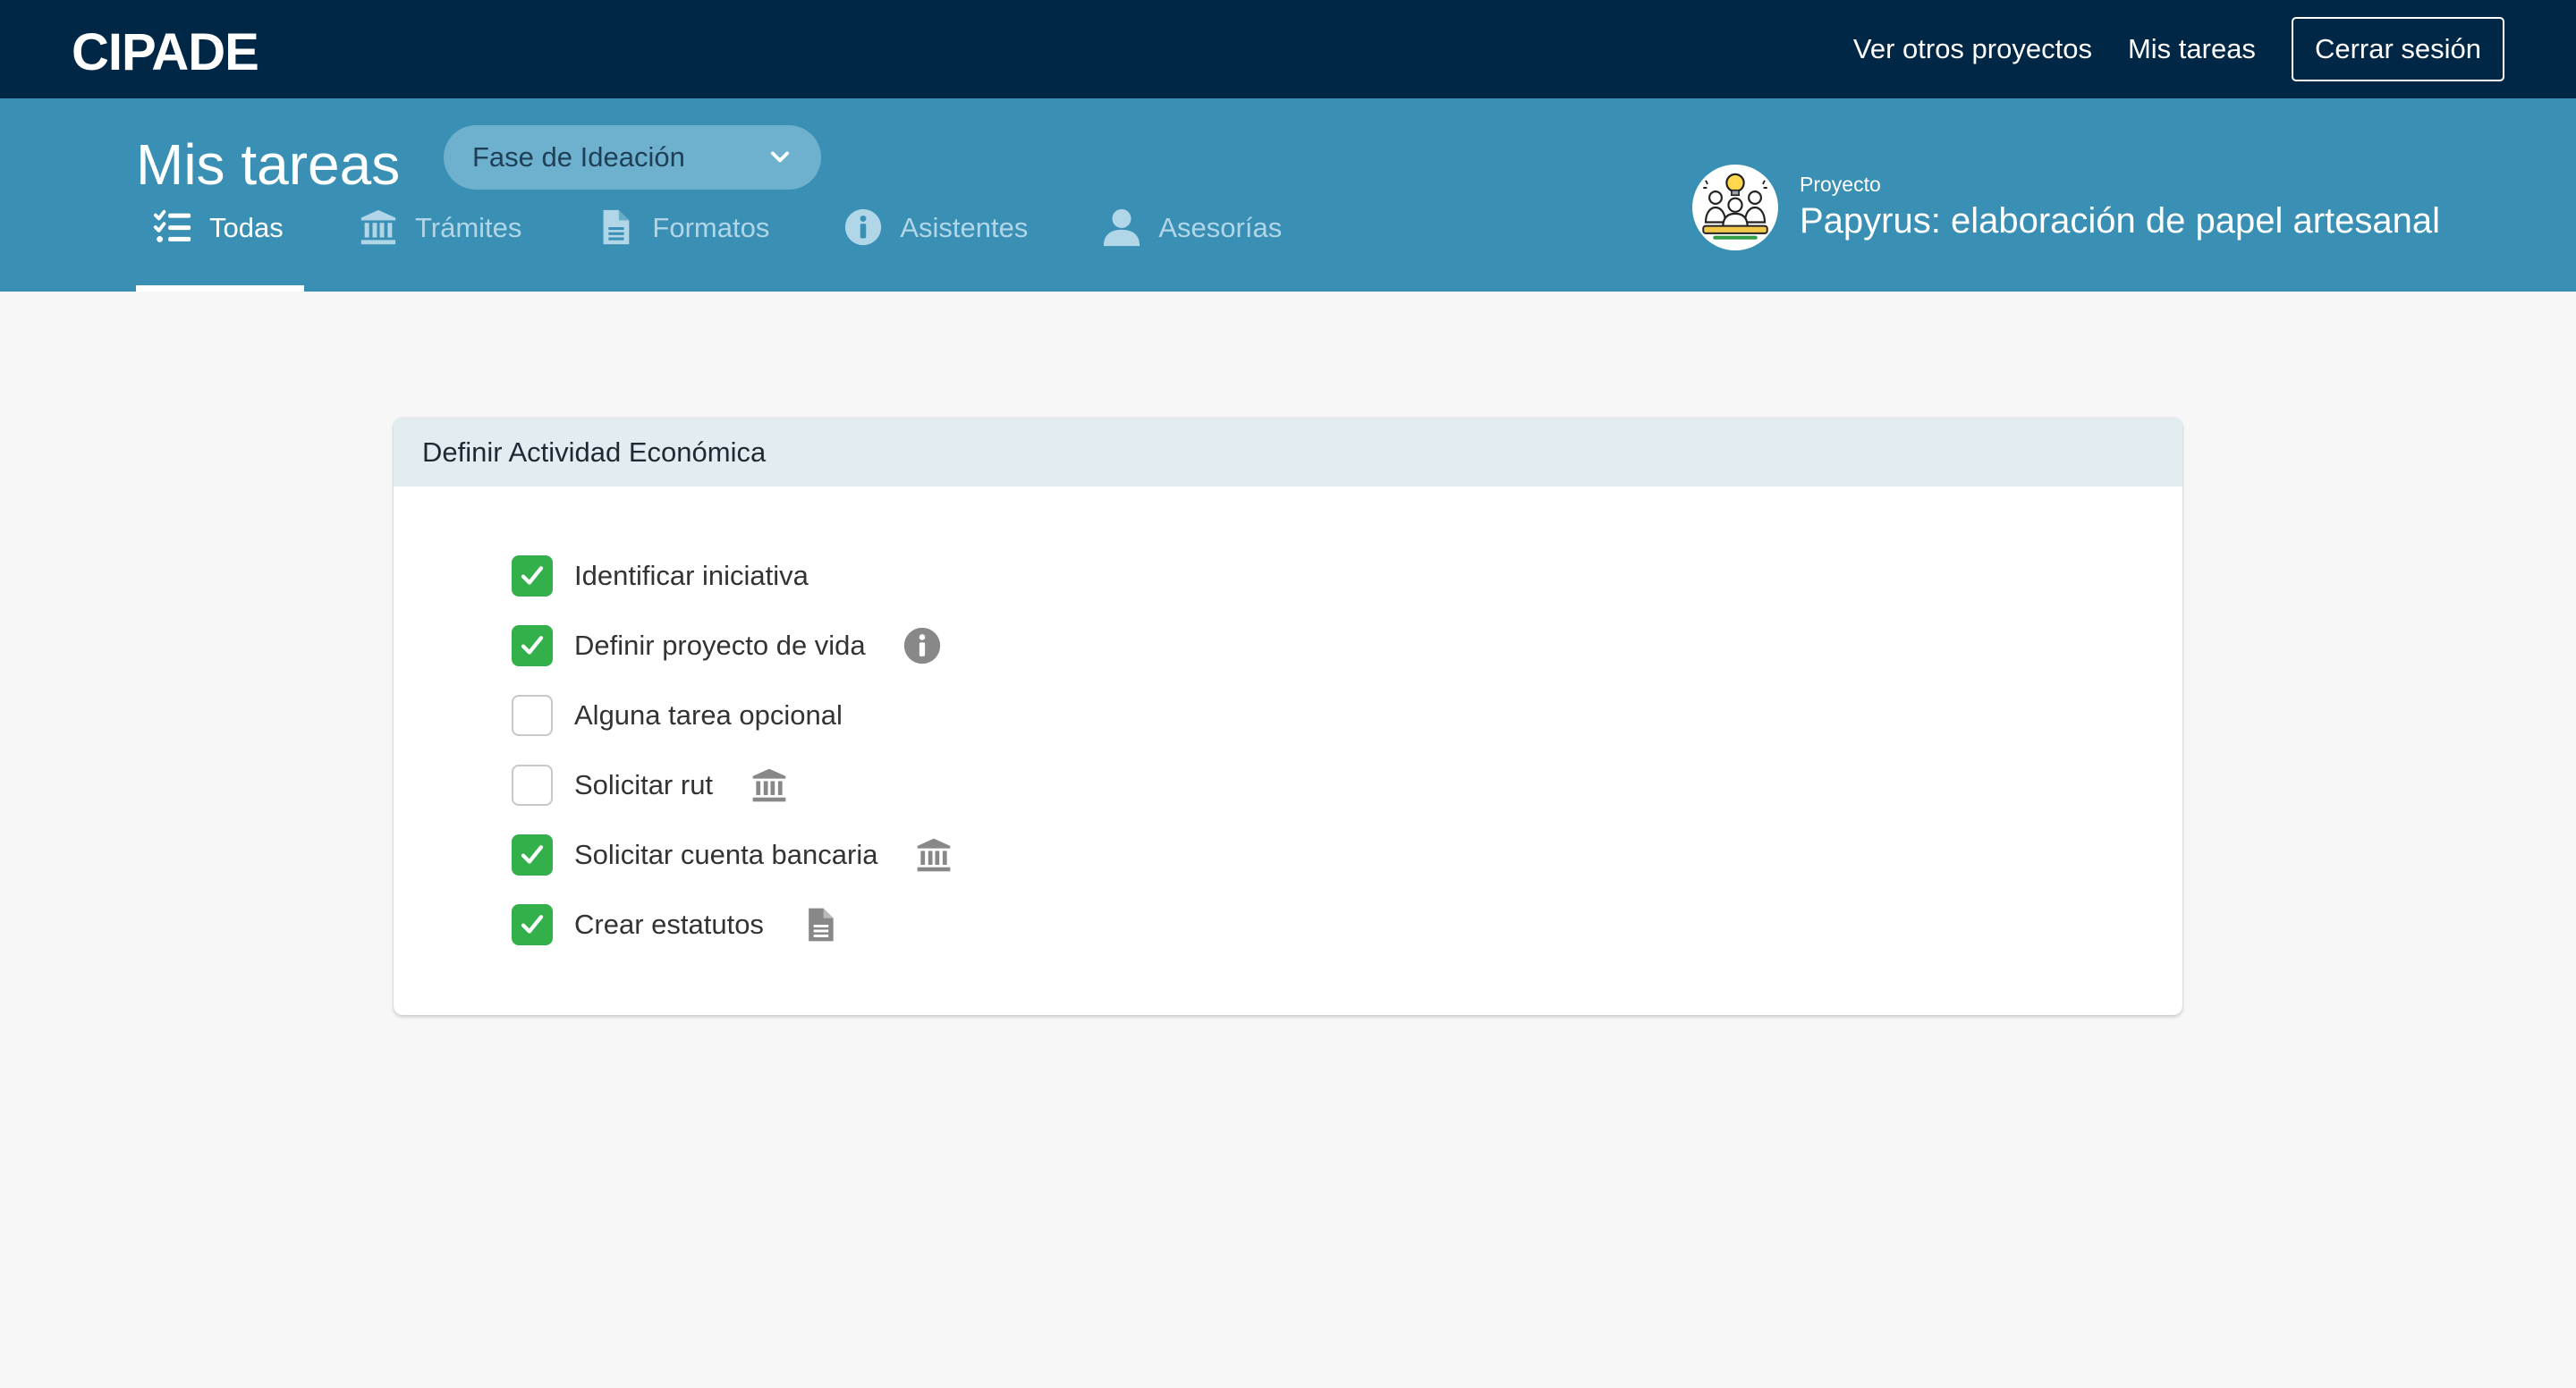  I want to click on chevron-down-icon, so click(780, 157).